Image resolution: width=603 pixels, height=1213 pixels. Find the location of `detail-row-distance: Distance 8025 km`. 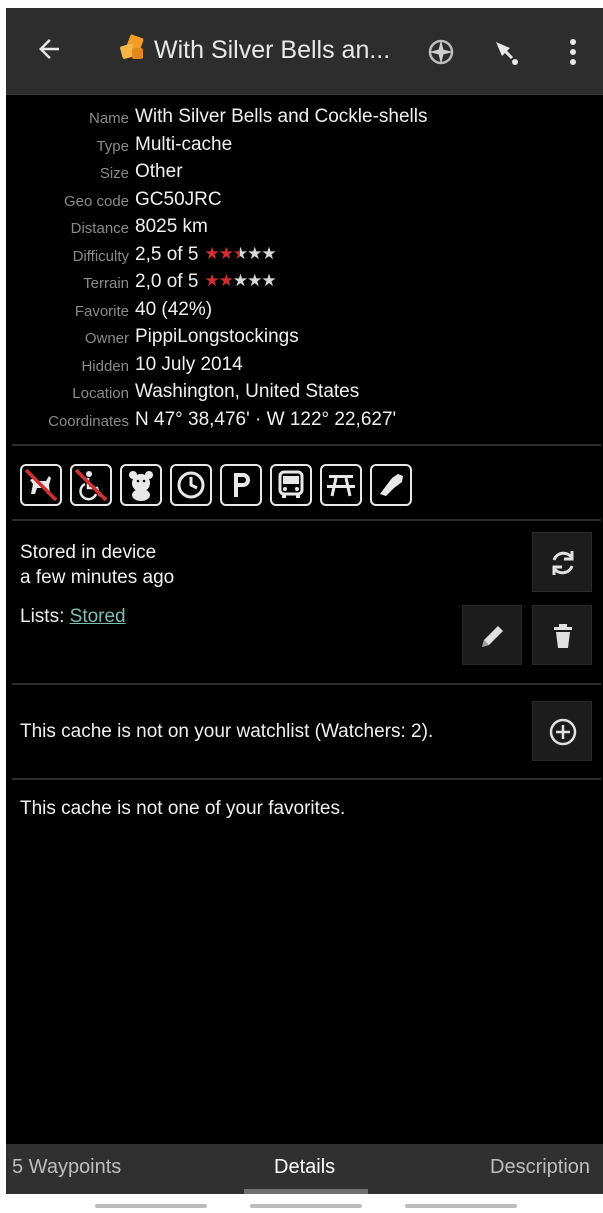

detail-row-distance: Distance 8025 km is located at coordinates (304, 230).